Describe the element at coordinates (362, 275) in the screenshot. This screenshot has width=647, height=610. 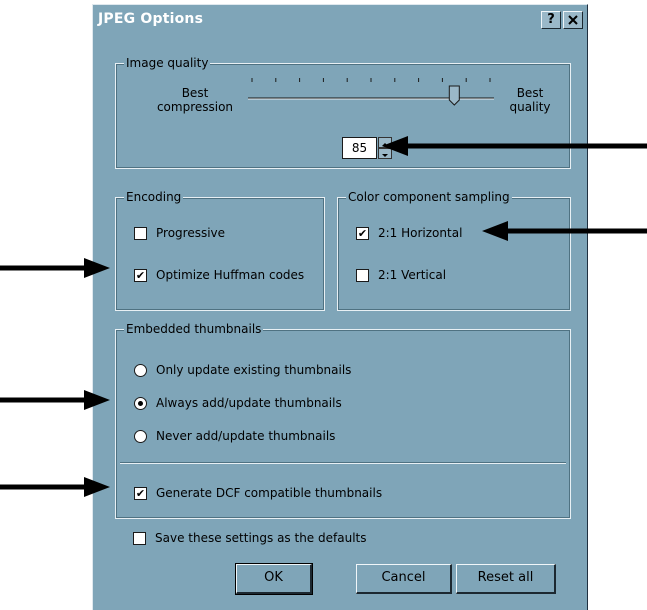
I see `vertical-sampling-checkbox` at that location.